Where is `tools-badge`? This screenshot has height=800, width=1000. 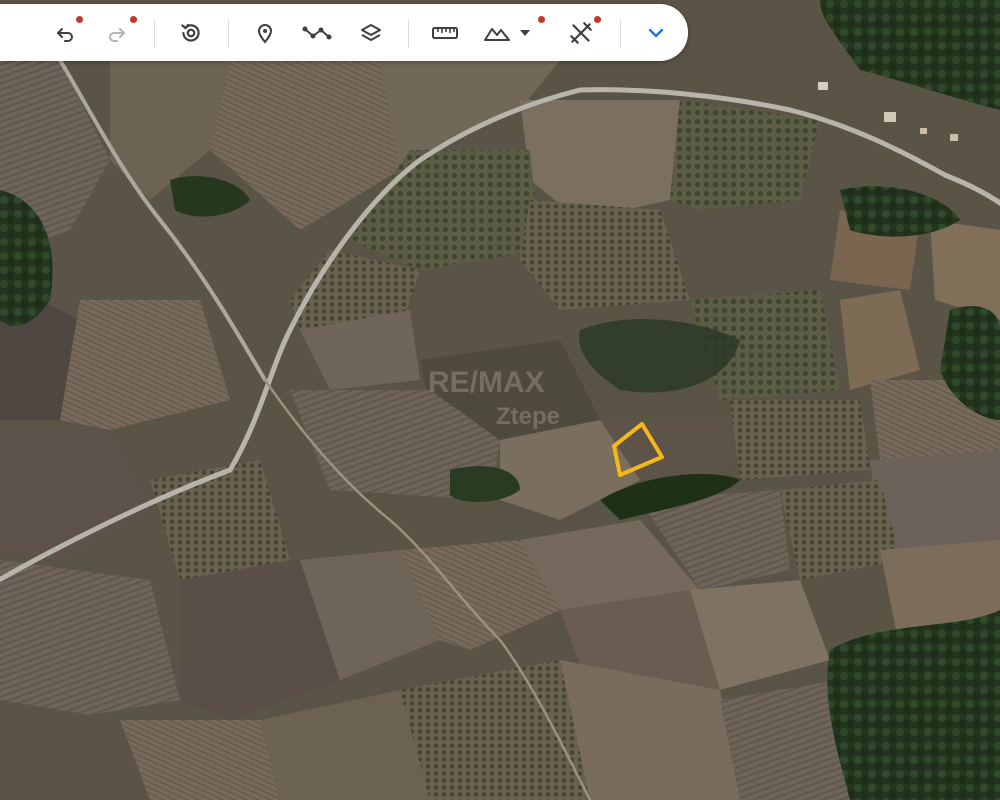 tools-badge is located at coordinates (597, 19).